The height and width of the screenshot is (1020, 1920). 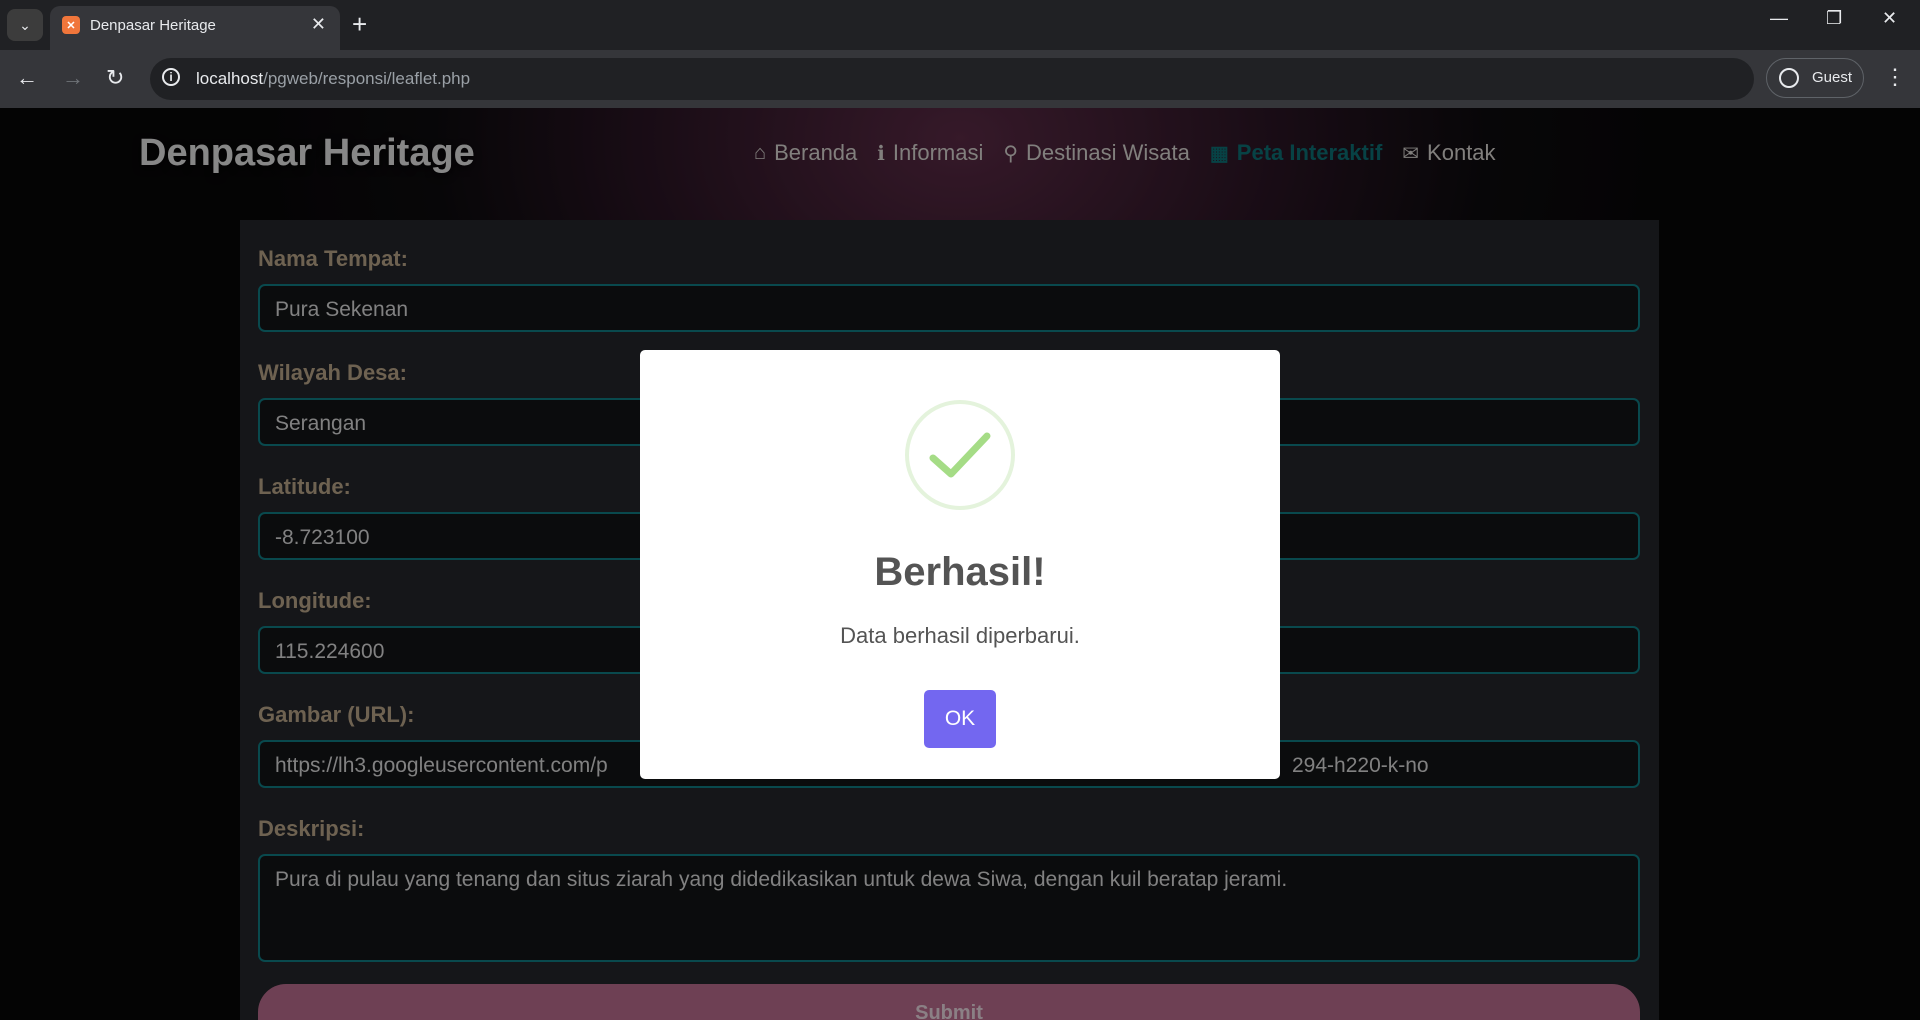 What do you see at coordinates (73, 78) in the screenshot?
I see `forward-icon: →` at bounding box center [73, 78].